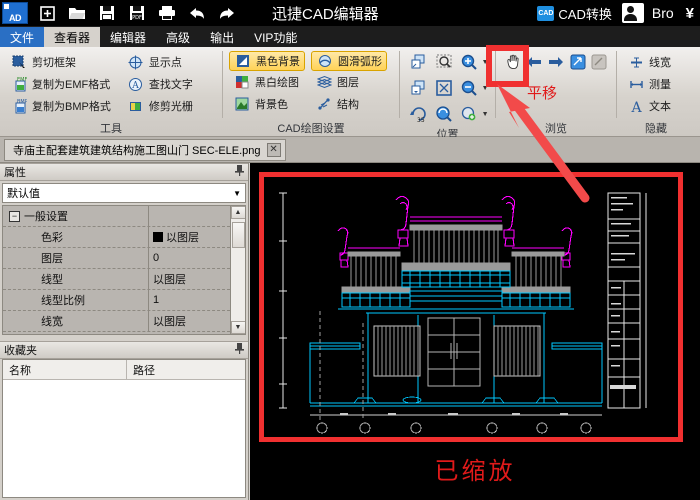  I want to click on position-row-1: ▼, so click(447, 62).